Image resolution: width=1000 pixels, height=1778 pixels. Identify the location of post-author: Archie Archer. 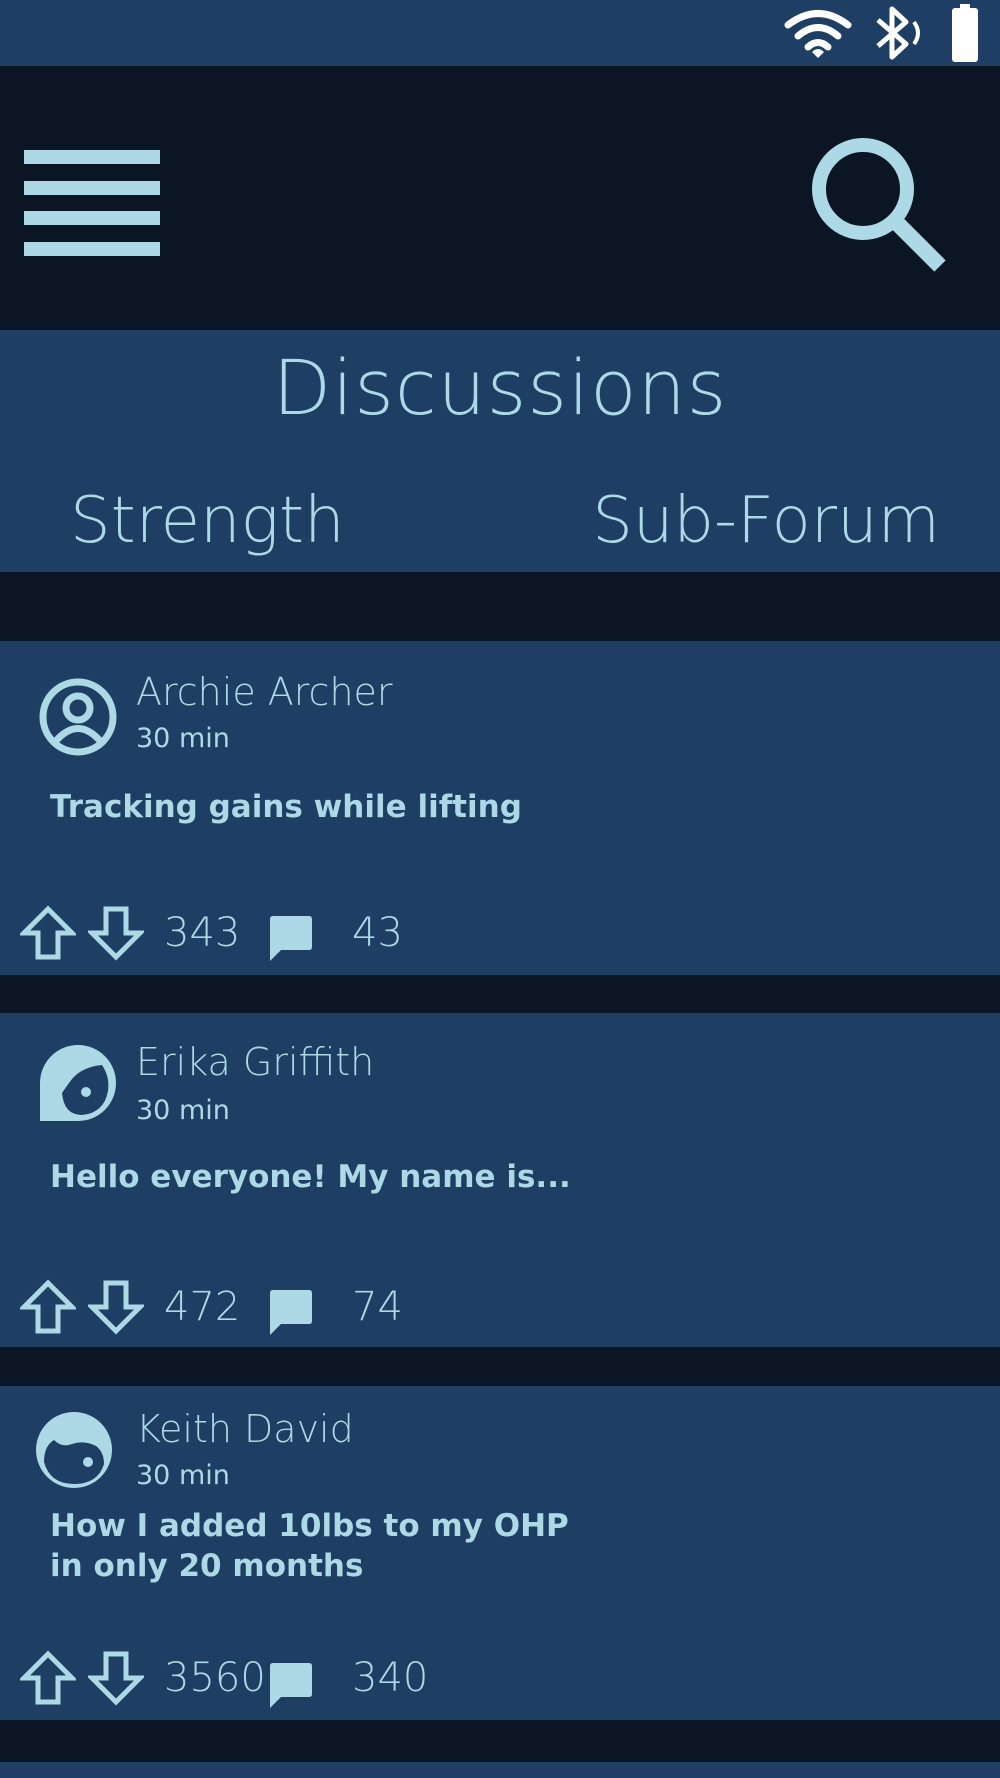
(264, 692).